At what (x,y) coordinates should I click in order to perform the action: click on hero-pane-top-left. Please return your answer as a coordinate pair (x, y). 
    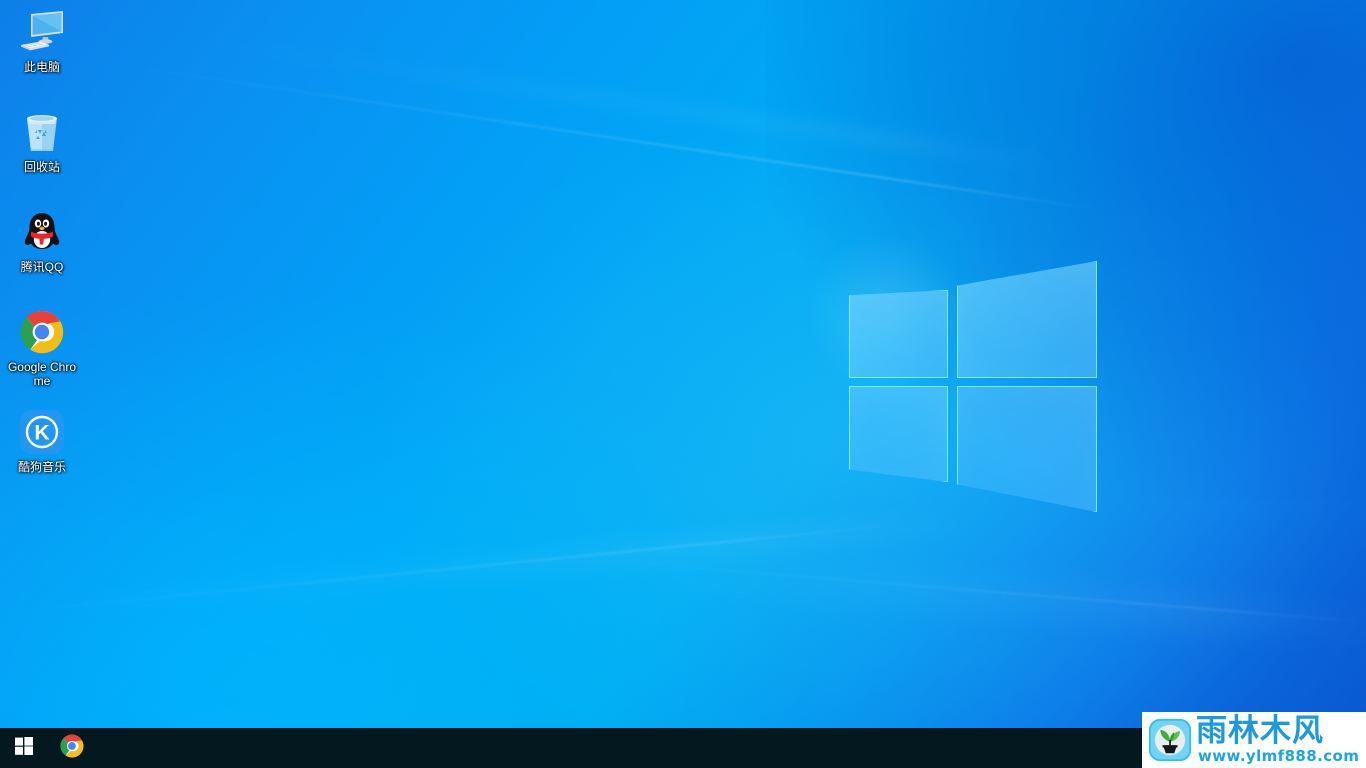
    Looking at the image, I should click on (898, 334).